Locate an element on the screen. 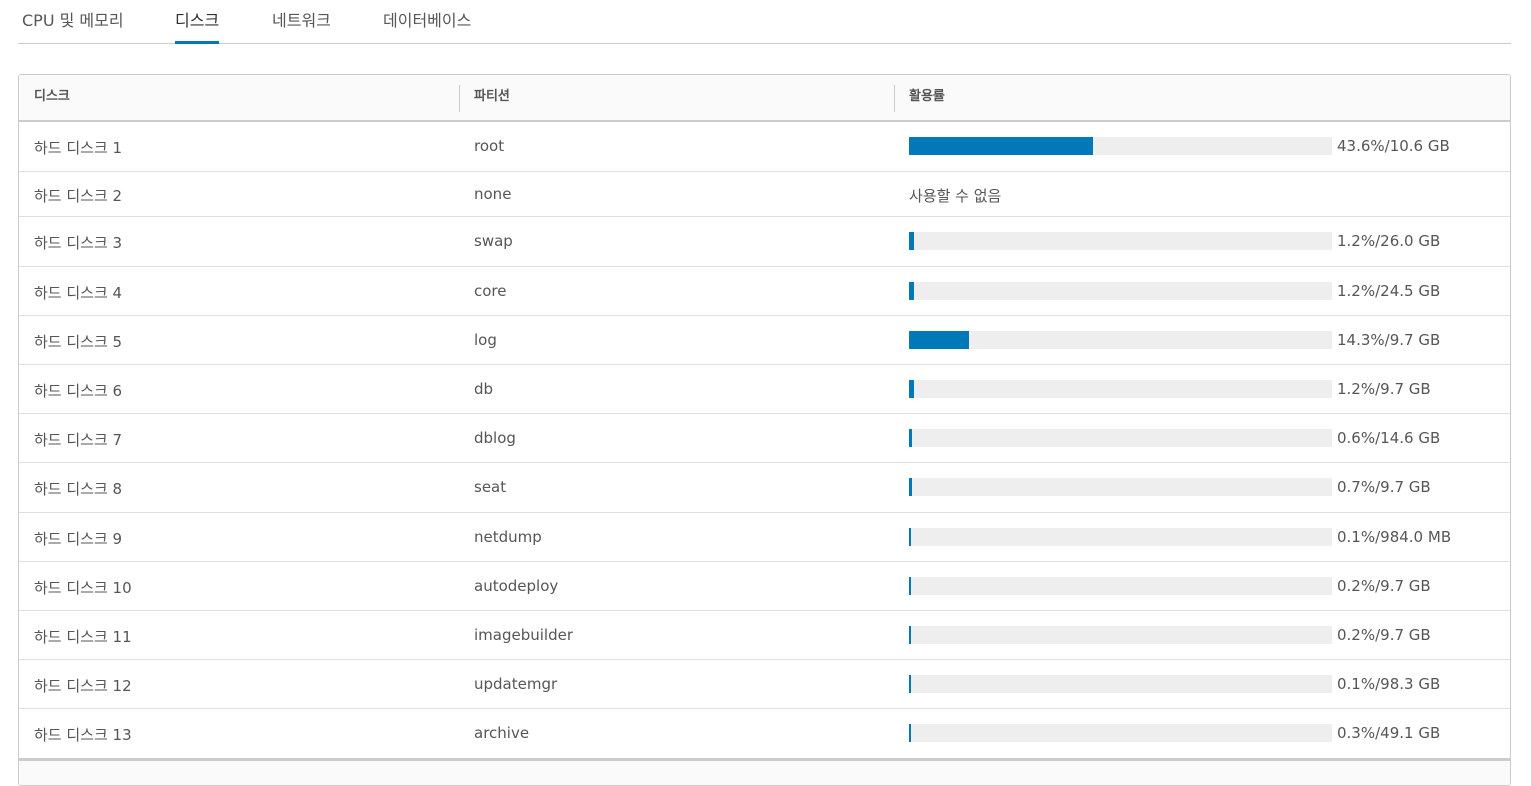 The image size is (1531, 786). partition-name: dblog is located at coordinates (495, 438).